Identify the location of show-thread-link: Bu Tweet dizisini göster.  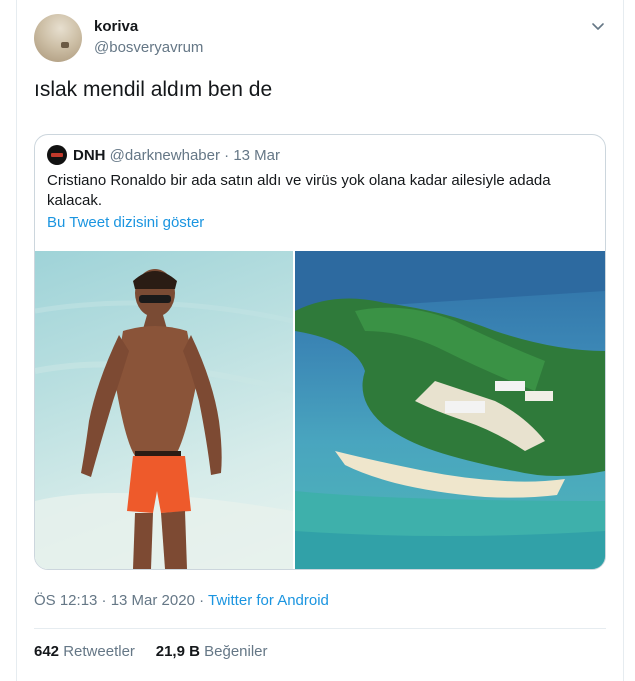
(125, 222).